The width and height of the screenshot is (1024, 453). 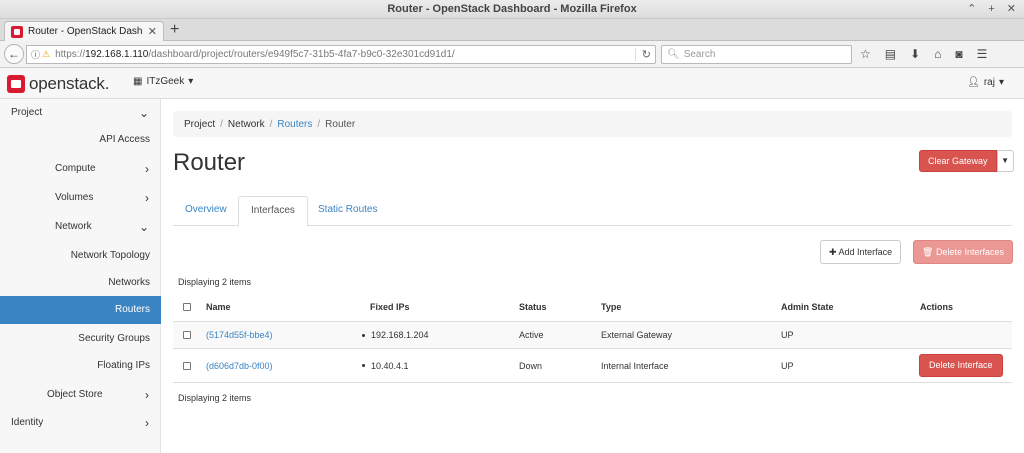 What do you see at coordinates (1011, 9) in the screenshot?
I see `close-window-icon: ✕` at bounding box center [1011, 9].